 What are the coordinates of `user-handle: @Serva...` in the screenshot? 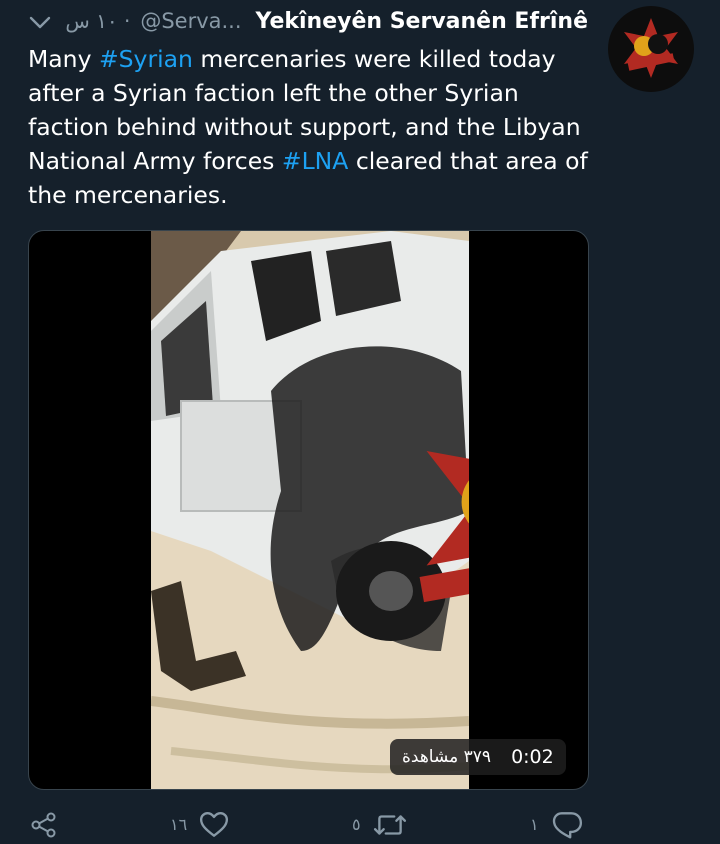 It's located at (190, 21).